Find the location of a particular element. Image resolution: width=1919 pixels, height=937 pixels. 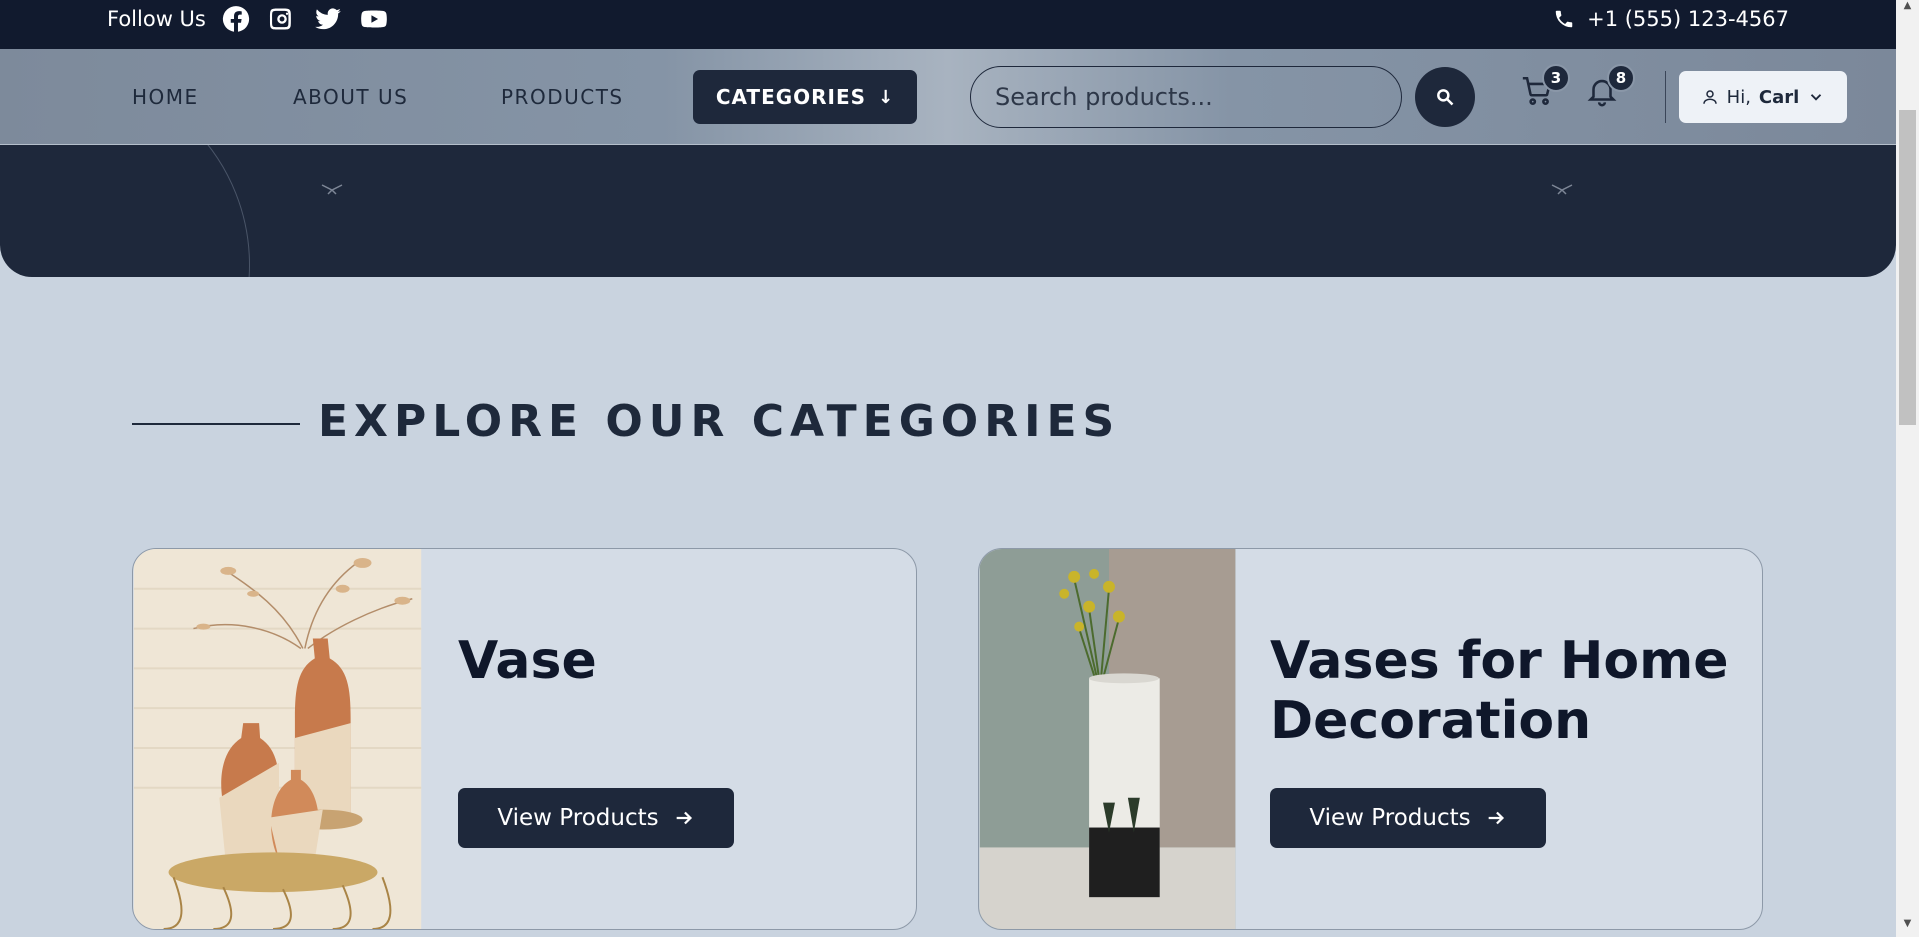

instagram-icon is located at coordinates (282, 19).